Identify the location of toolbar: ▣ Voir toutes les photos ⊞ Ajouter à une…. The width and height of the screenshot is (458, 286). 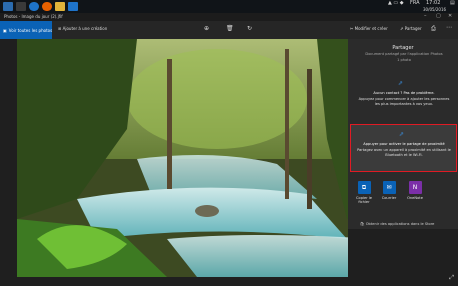
(229, 30).